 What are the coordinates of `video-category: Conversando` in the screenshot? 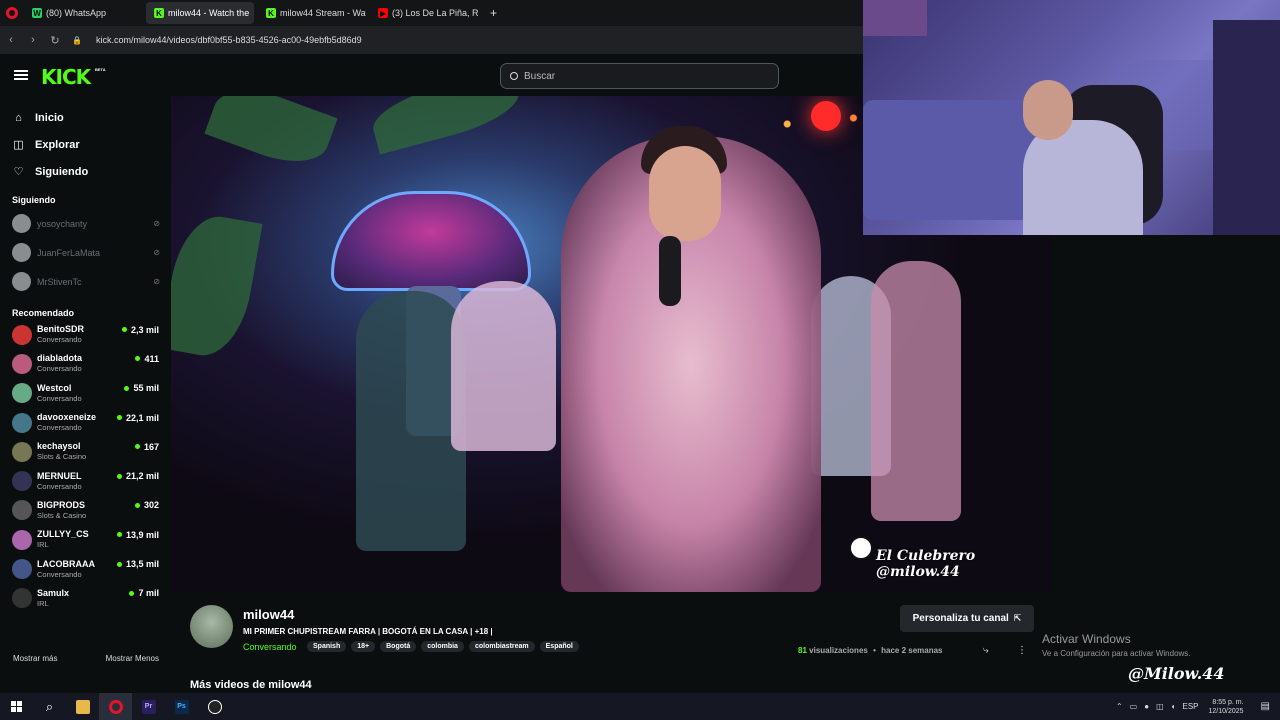 It's located at (270, 647).